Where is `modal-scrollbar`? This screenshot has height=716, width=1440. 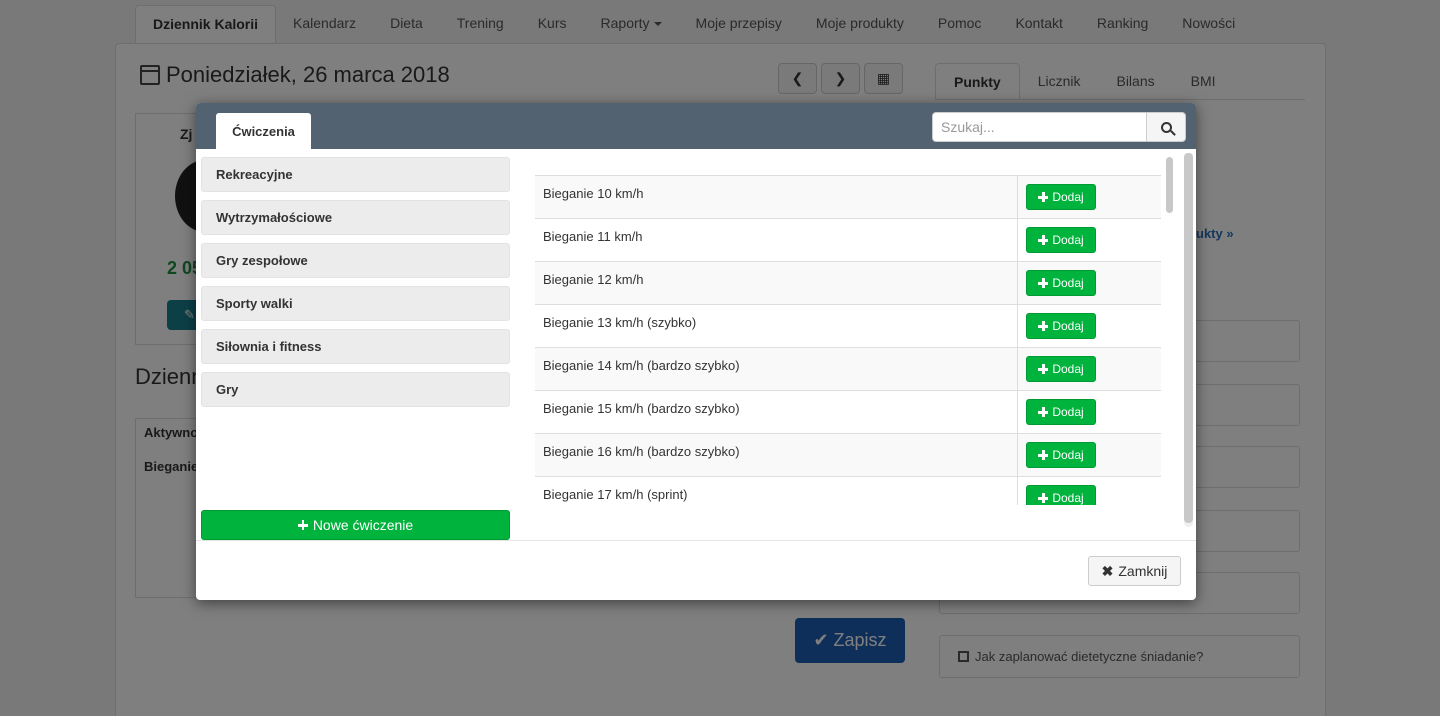 modal-scrollbar is located at coordinates (1188, 340).